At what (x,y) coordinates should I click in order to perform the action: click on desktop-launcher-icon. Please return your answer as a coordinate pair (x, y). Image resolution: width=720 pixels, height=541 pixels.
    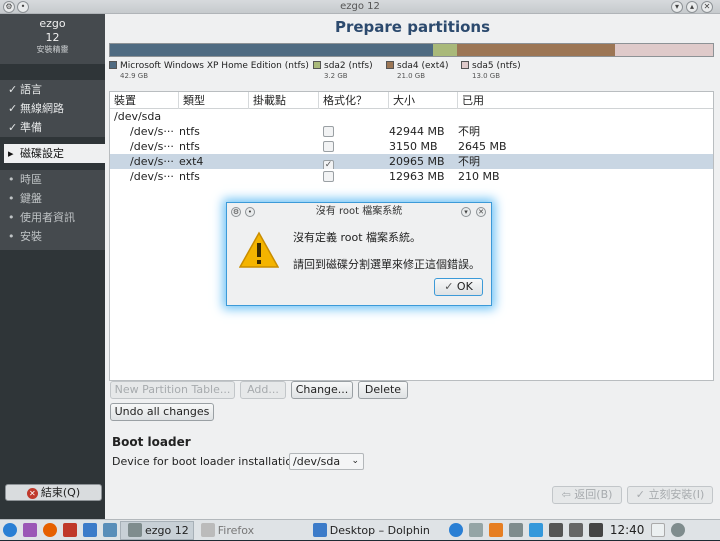
    Looking at the image, I should click on (110, 530).